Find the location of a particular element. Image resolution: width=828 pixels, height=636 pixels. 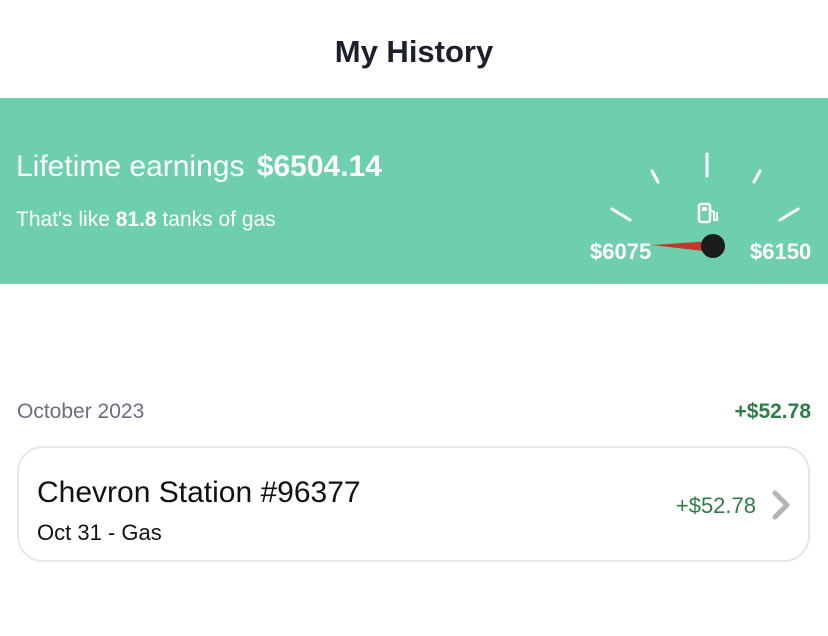

month-section-header: October 2023 +$52.78 is located at coordinates (414, 413).